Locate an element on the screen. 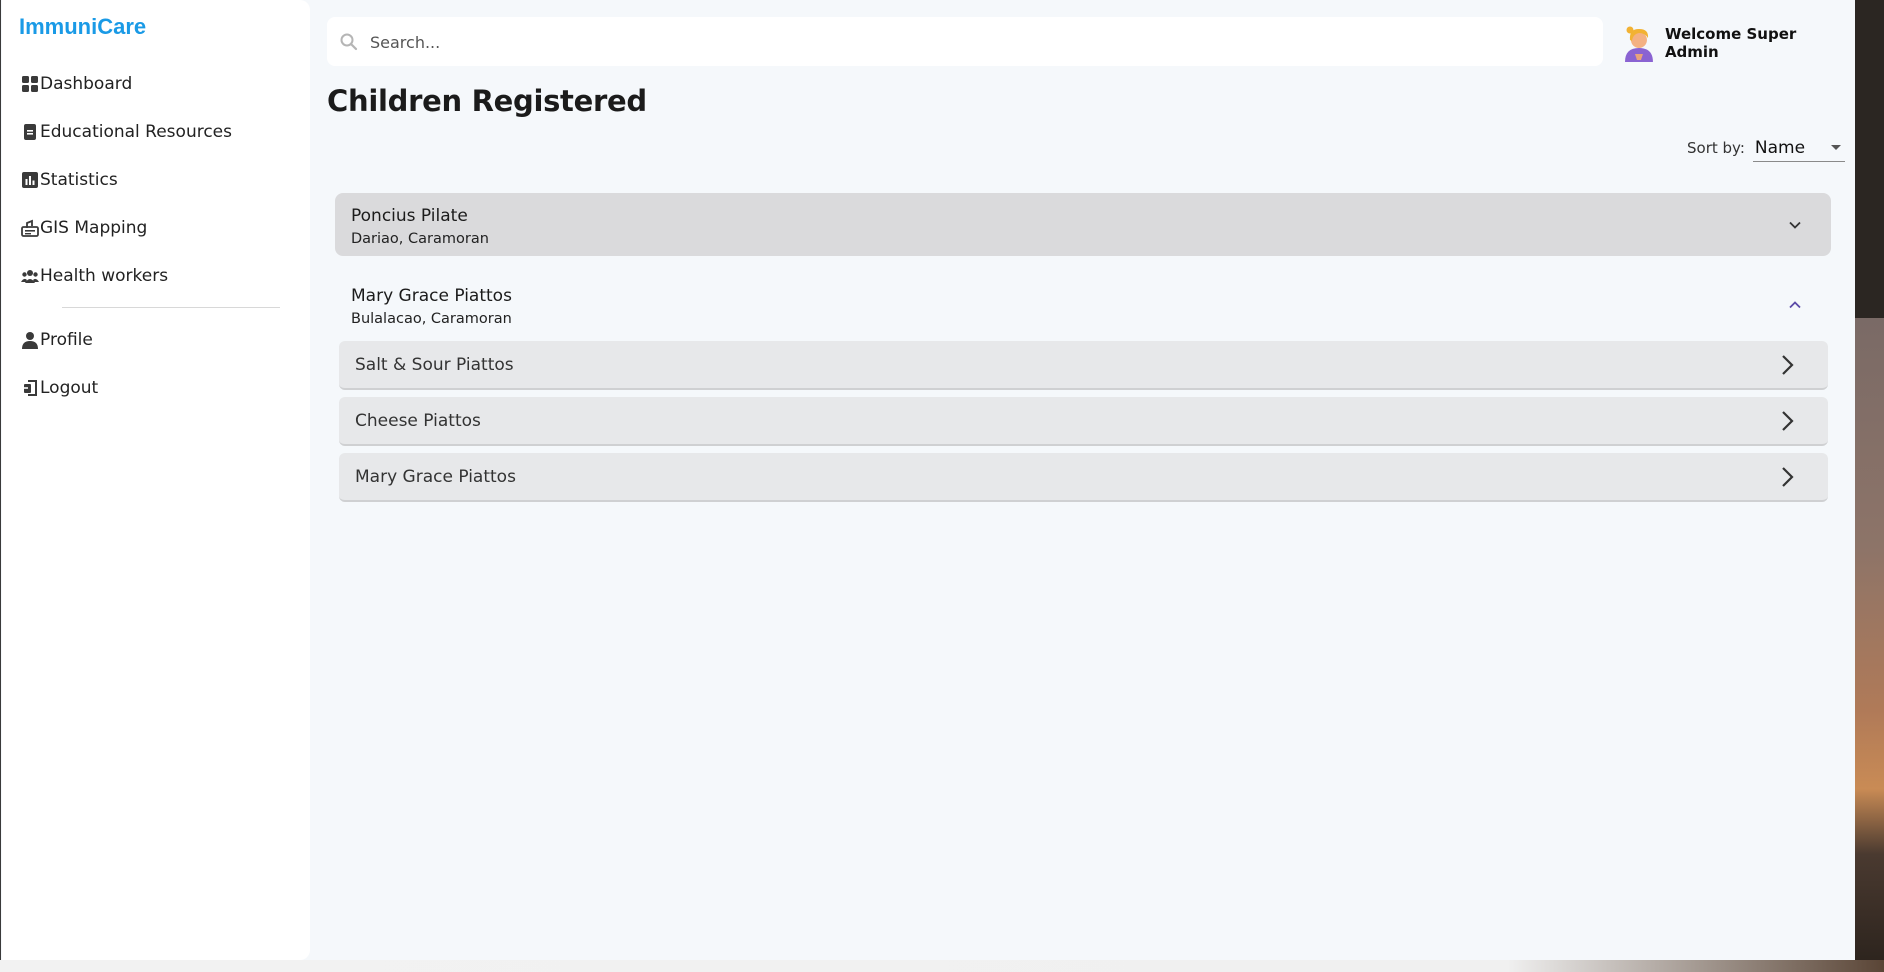 The width and height of the screenshot is (1884, 972). search-bar is located at coordinates (965, 41).